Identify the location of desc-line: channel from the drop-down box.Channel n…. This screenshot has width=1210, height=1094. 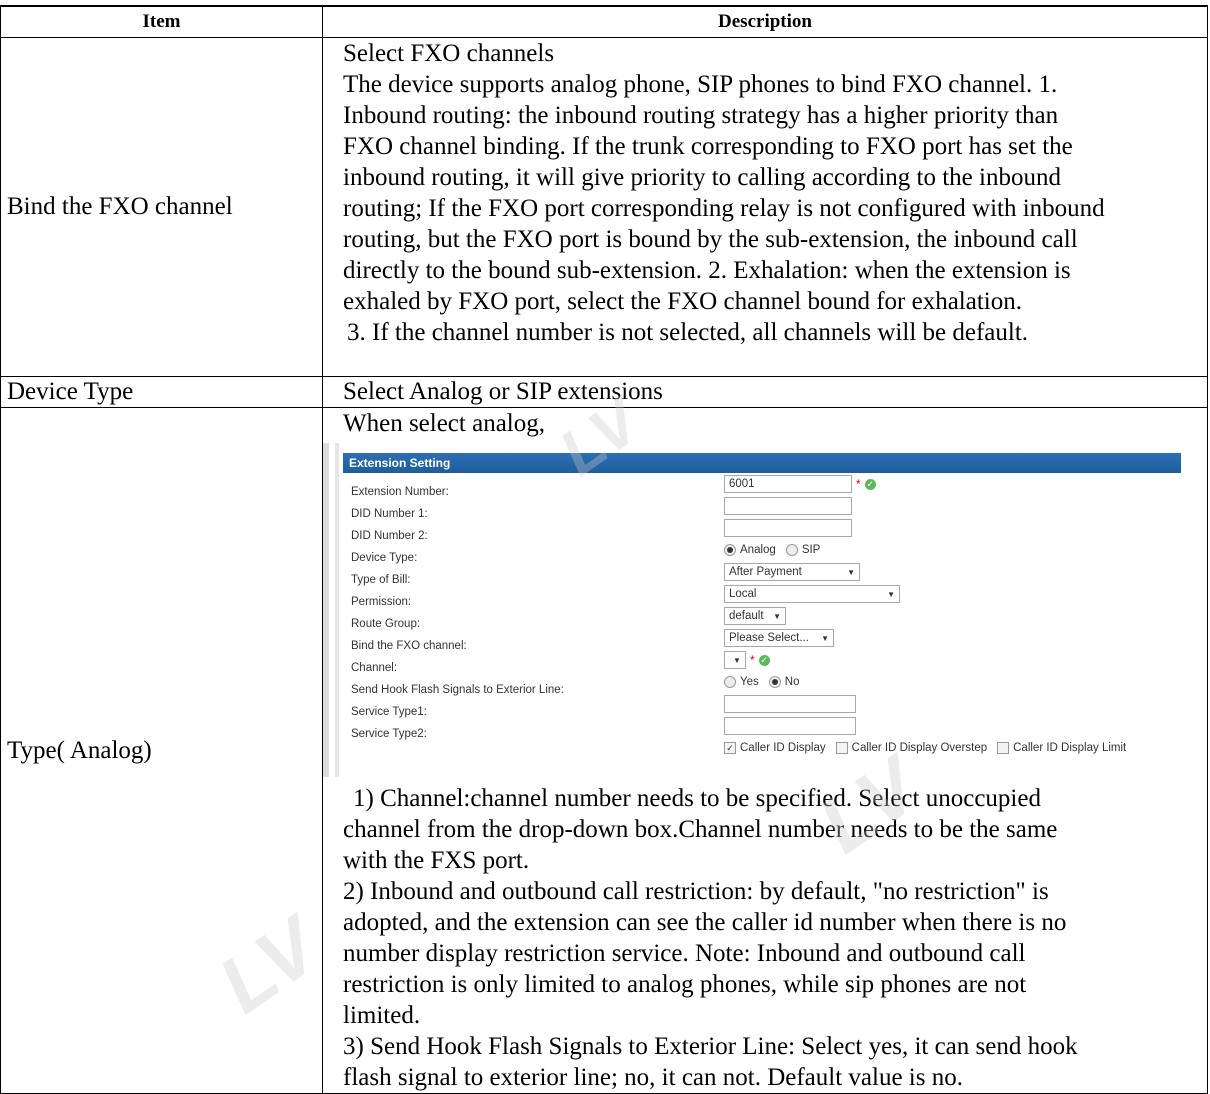
(700, 829).